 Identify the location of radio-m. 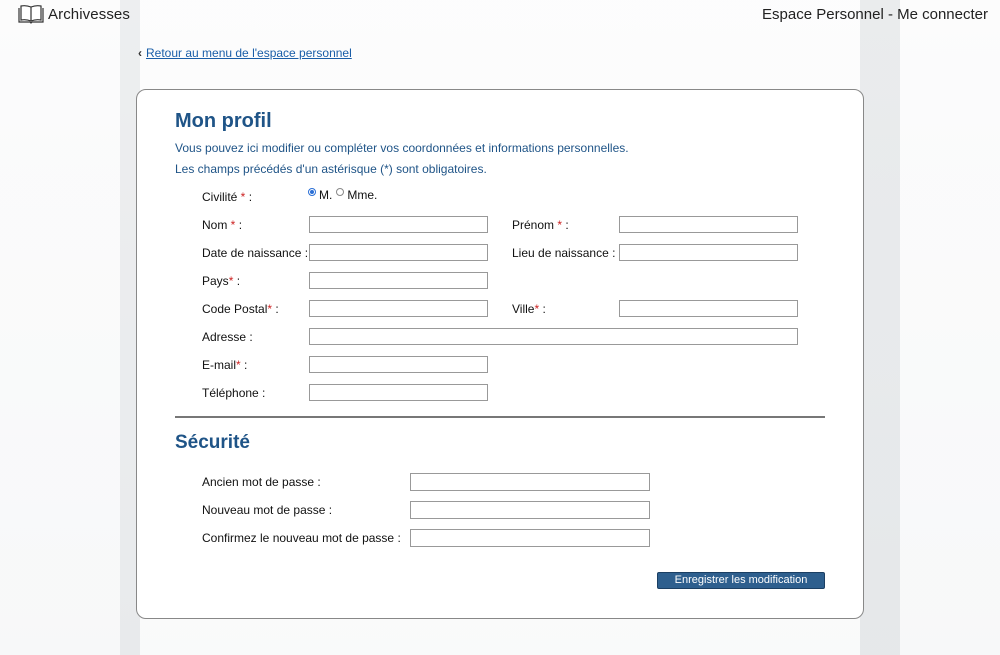
(312, 192).